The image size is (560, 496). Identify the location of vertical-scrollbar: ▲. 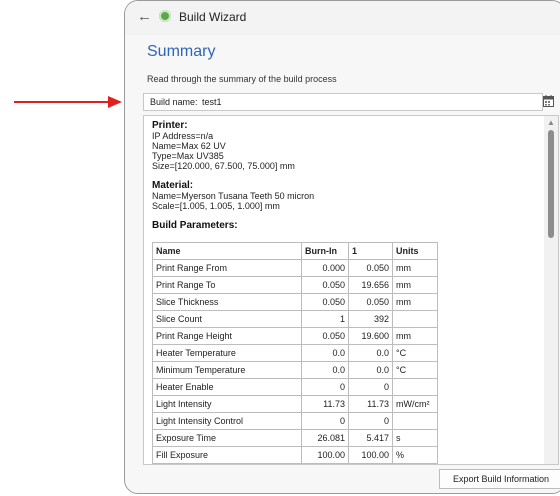
(551, 290).